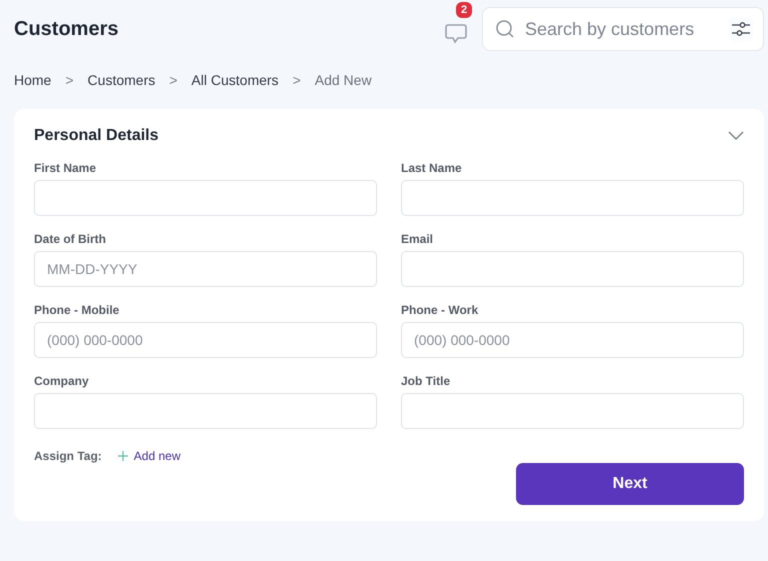 The image size is (768, 561). I want to click on section-title: Personal Details, so click(96, 136).